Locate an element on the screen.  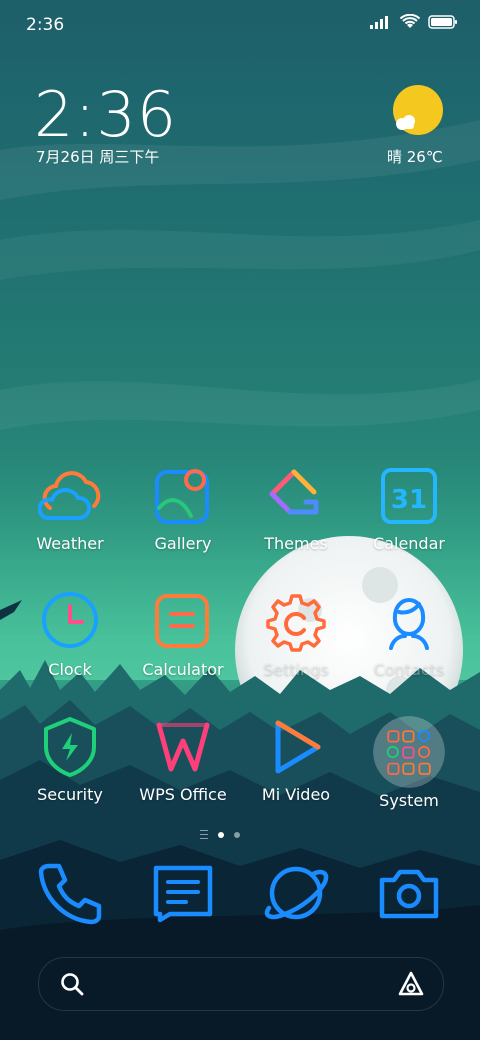
app-calculator: Calculator is located at coordinates (183, 634).